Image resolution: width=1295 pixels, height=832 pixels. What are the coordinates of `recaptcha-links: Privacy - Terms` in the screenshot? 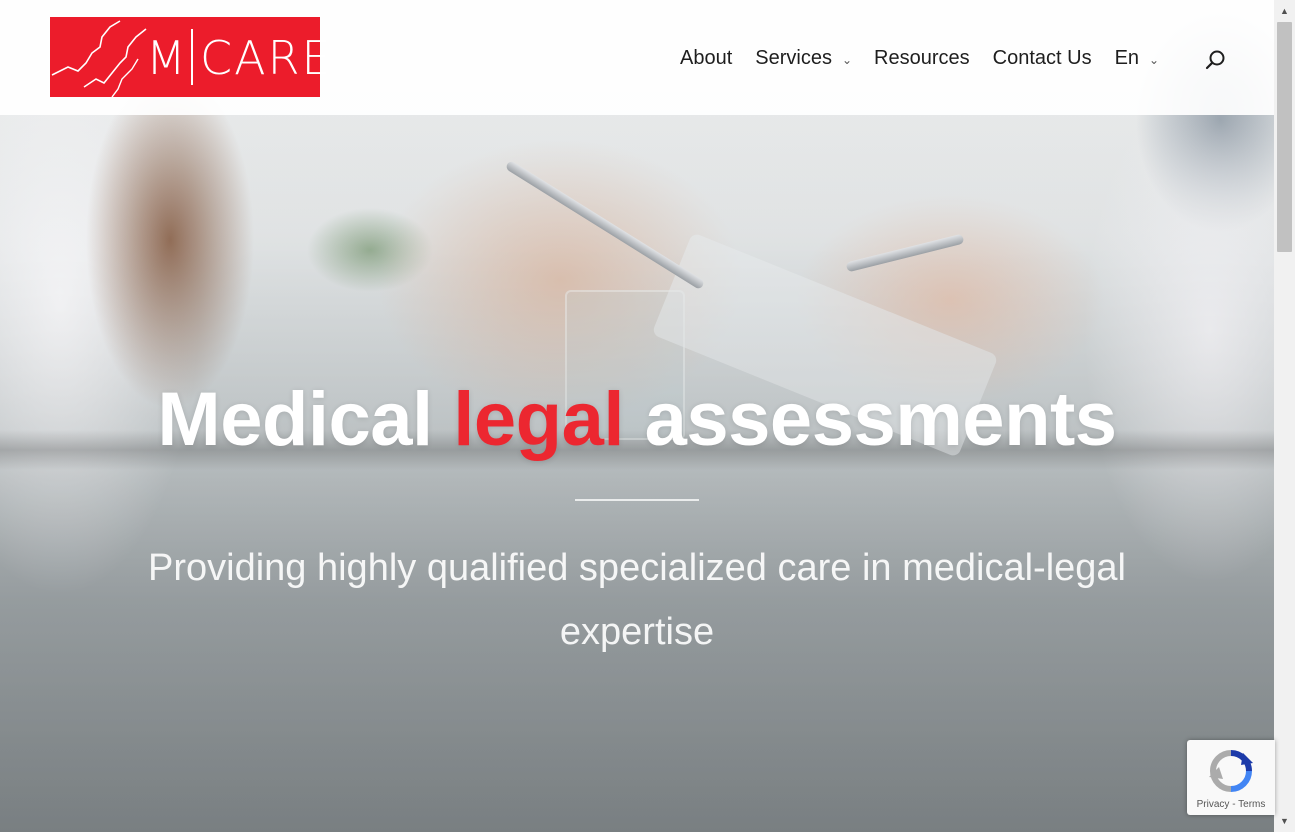 It's located at (1231, 804).